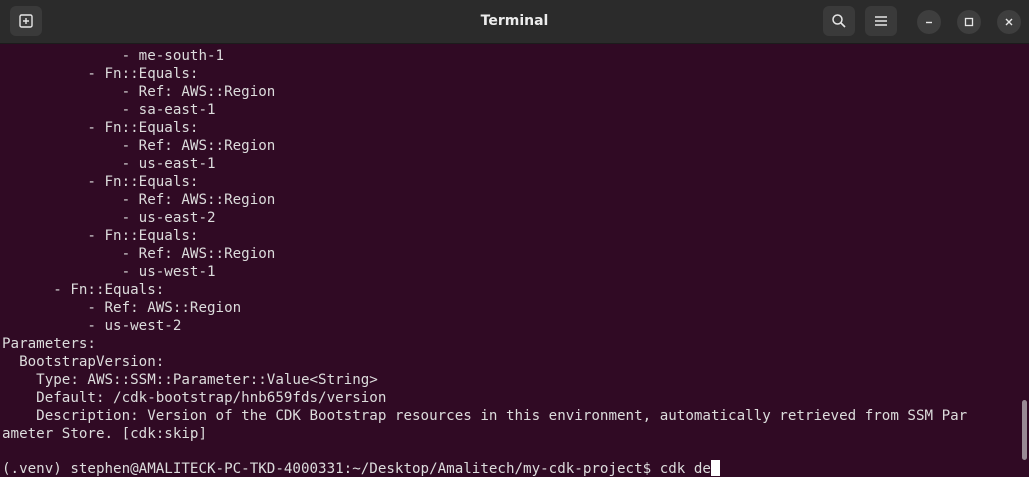 This screenshot has height=477, width=1029. I want to click on output-line: - me-south-1, so click(113, 56).